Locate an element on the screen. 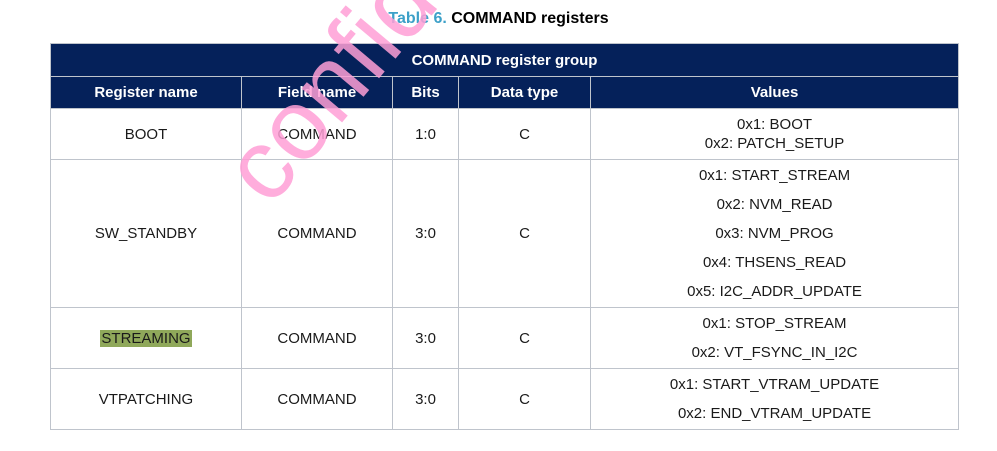  value-item: 0x2: PATCH_SETUP is located at coordinates (774, 143).